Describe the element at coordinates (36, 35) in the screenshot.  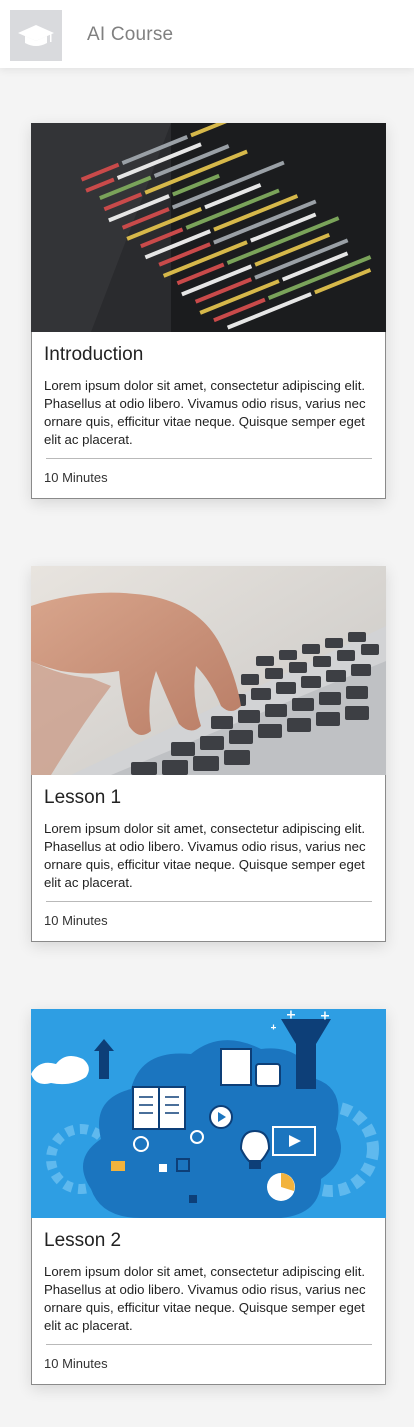
I see `graduation-cap-icon` at that location.